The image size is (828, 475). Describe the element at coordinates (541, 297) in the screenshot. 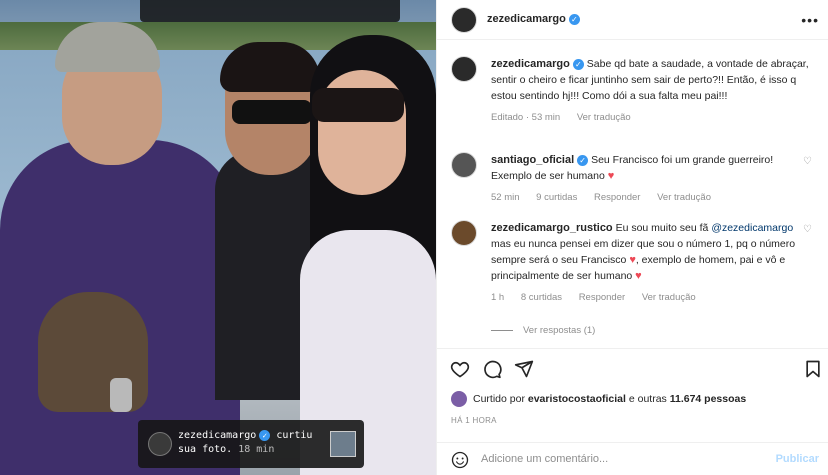

I see `comment-likes: 8 curtidas` at that location.